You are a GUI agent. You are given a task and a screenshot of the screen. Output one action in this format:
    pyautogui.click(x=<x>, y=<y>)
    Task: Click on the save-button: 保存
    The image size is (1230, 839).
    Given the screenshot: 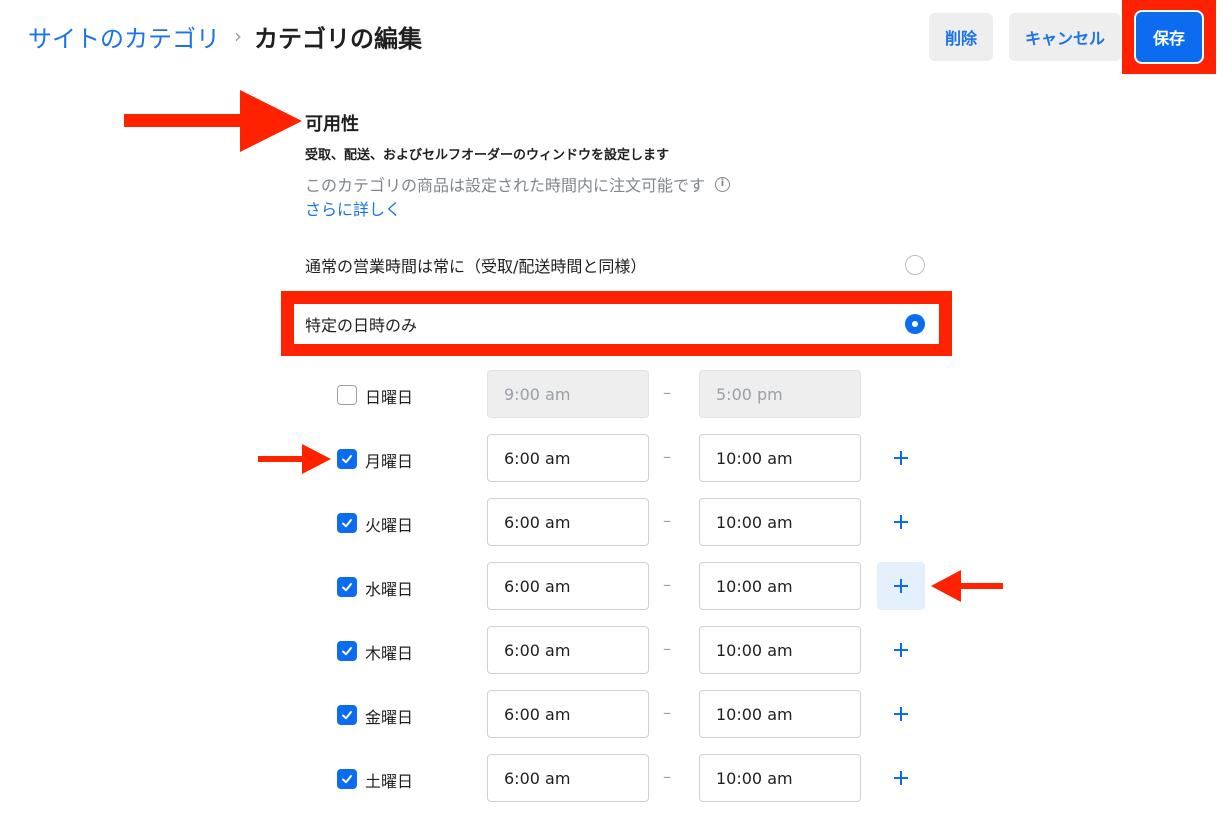 What is the action you would take?
    pyautogui.click(x=1169, y=37)
    